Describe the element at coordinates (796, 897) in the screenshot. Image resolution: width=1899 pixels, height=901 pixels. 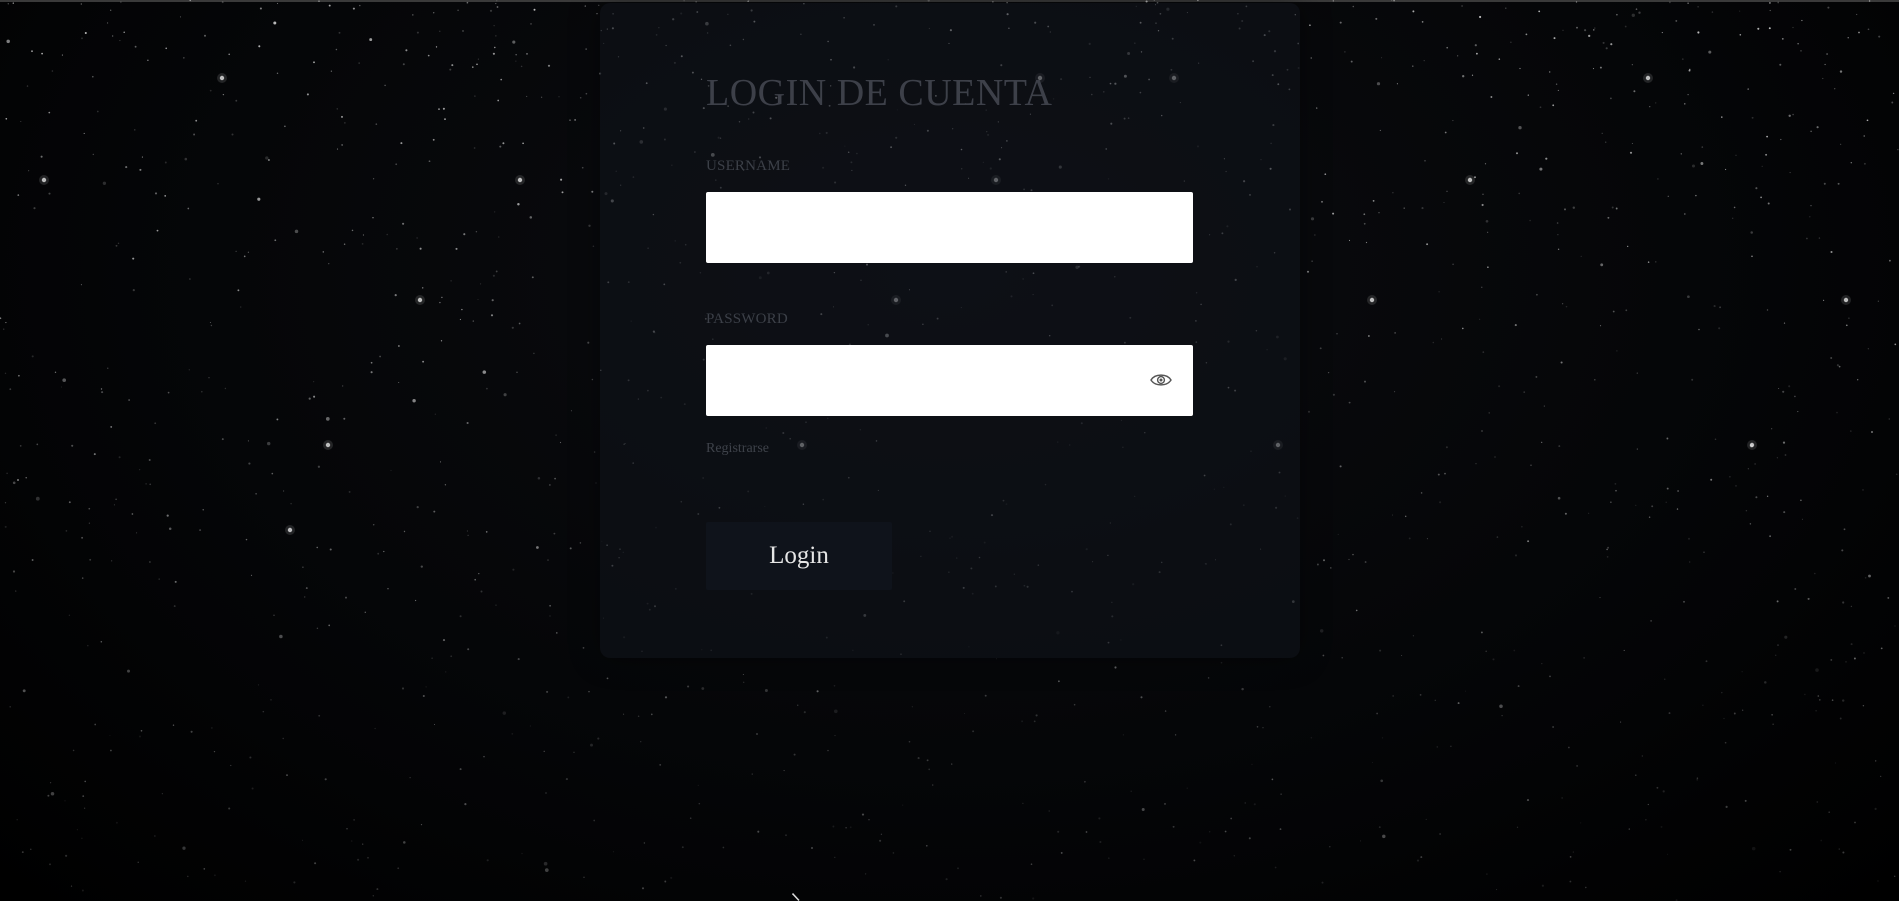
I see `mouse-cursor-icon` at that location.